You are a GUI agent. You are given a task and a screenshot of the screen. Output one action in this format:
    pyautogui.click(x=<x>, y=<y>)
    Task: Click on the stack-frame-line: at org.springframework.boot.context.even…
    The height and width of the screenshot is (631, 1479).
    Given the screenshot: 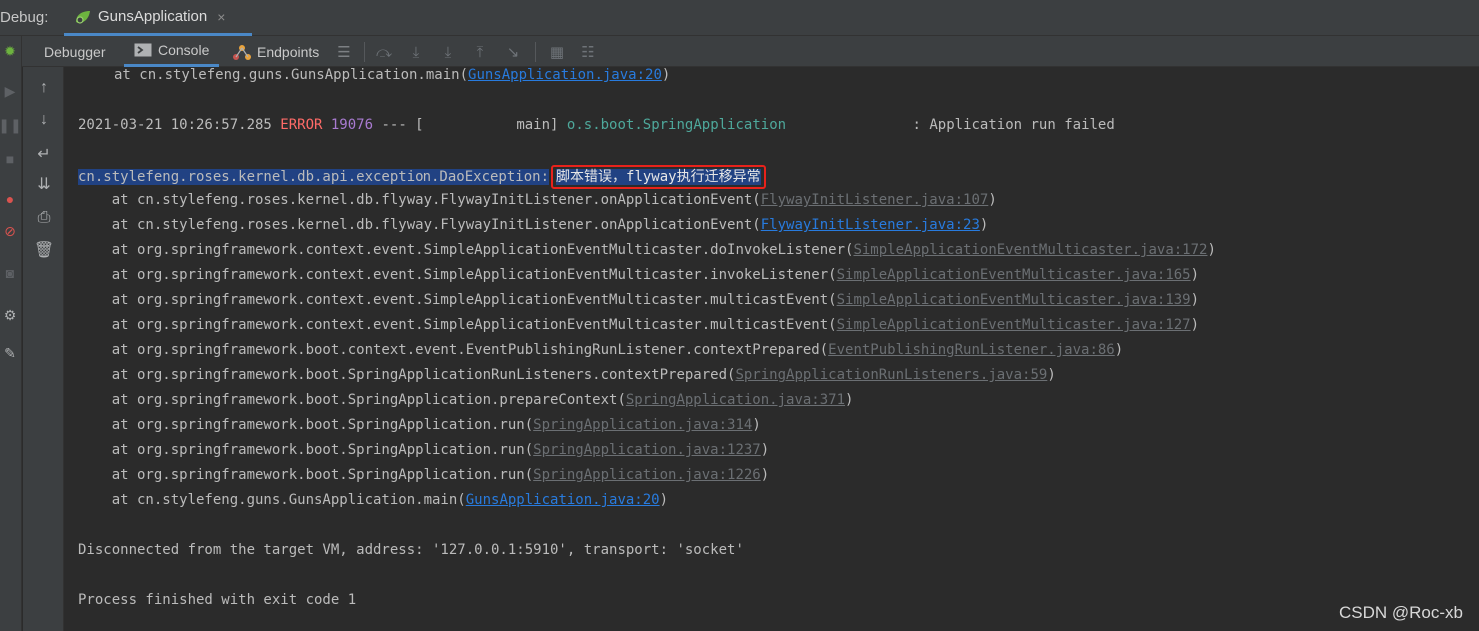 What is the action you would take?
    pyautogui.click(x=600, y=350)
    